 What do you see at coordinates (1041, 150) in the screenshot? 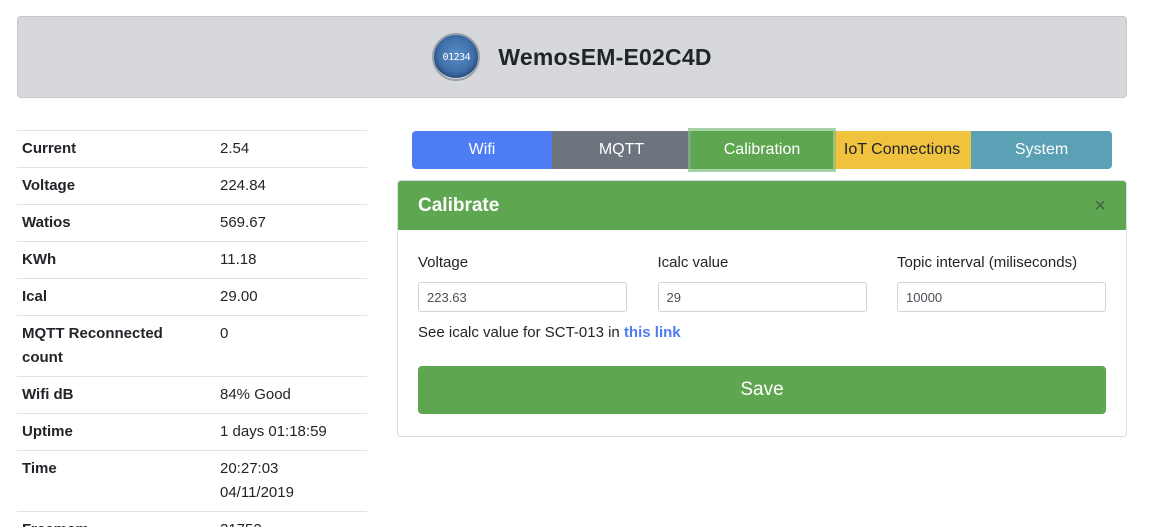
I see `tab-system: System` at bounding box center [1041, 150].